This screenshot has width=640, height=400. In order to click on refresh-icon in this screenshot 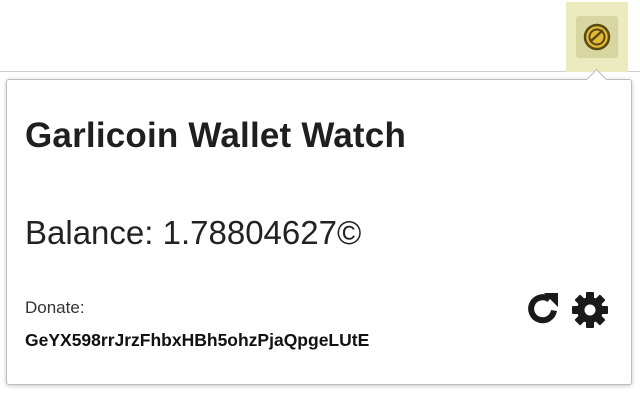, I will do `click(543, 308)`.